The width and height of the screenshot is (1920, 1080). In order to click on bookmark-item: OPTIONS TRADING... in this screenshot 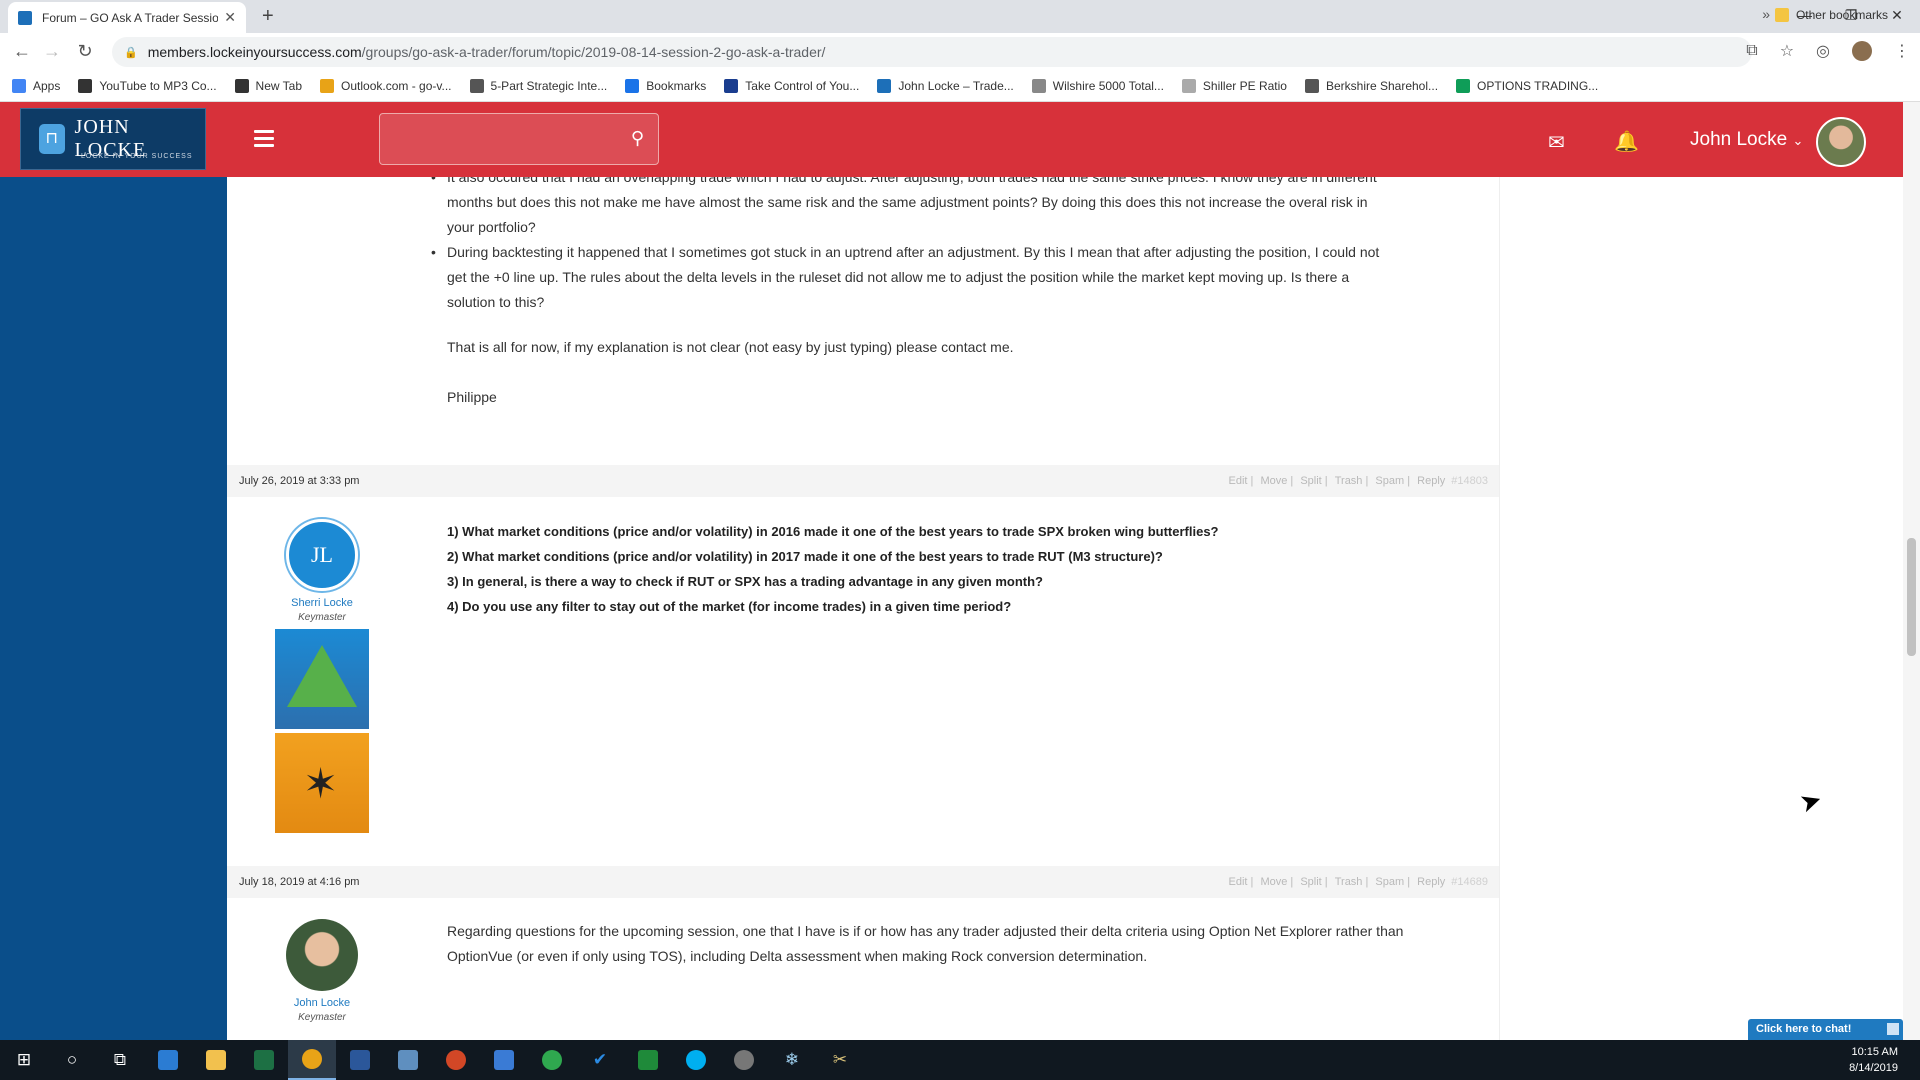, I will do `click(1527, 86)`.